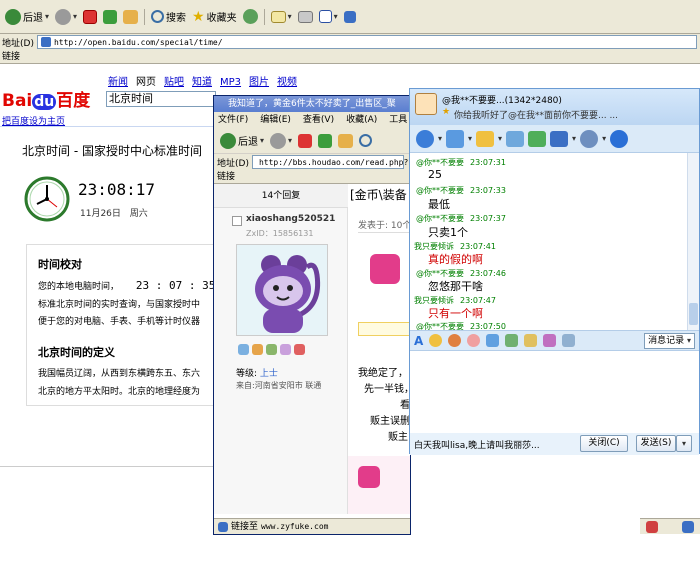  I want to click on menu-tools: 工具, so click(398, 120).